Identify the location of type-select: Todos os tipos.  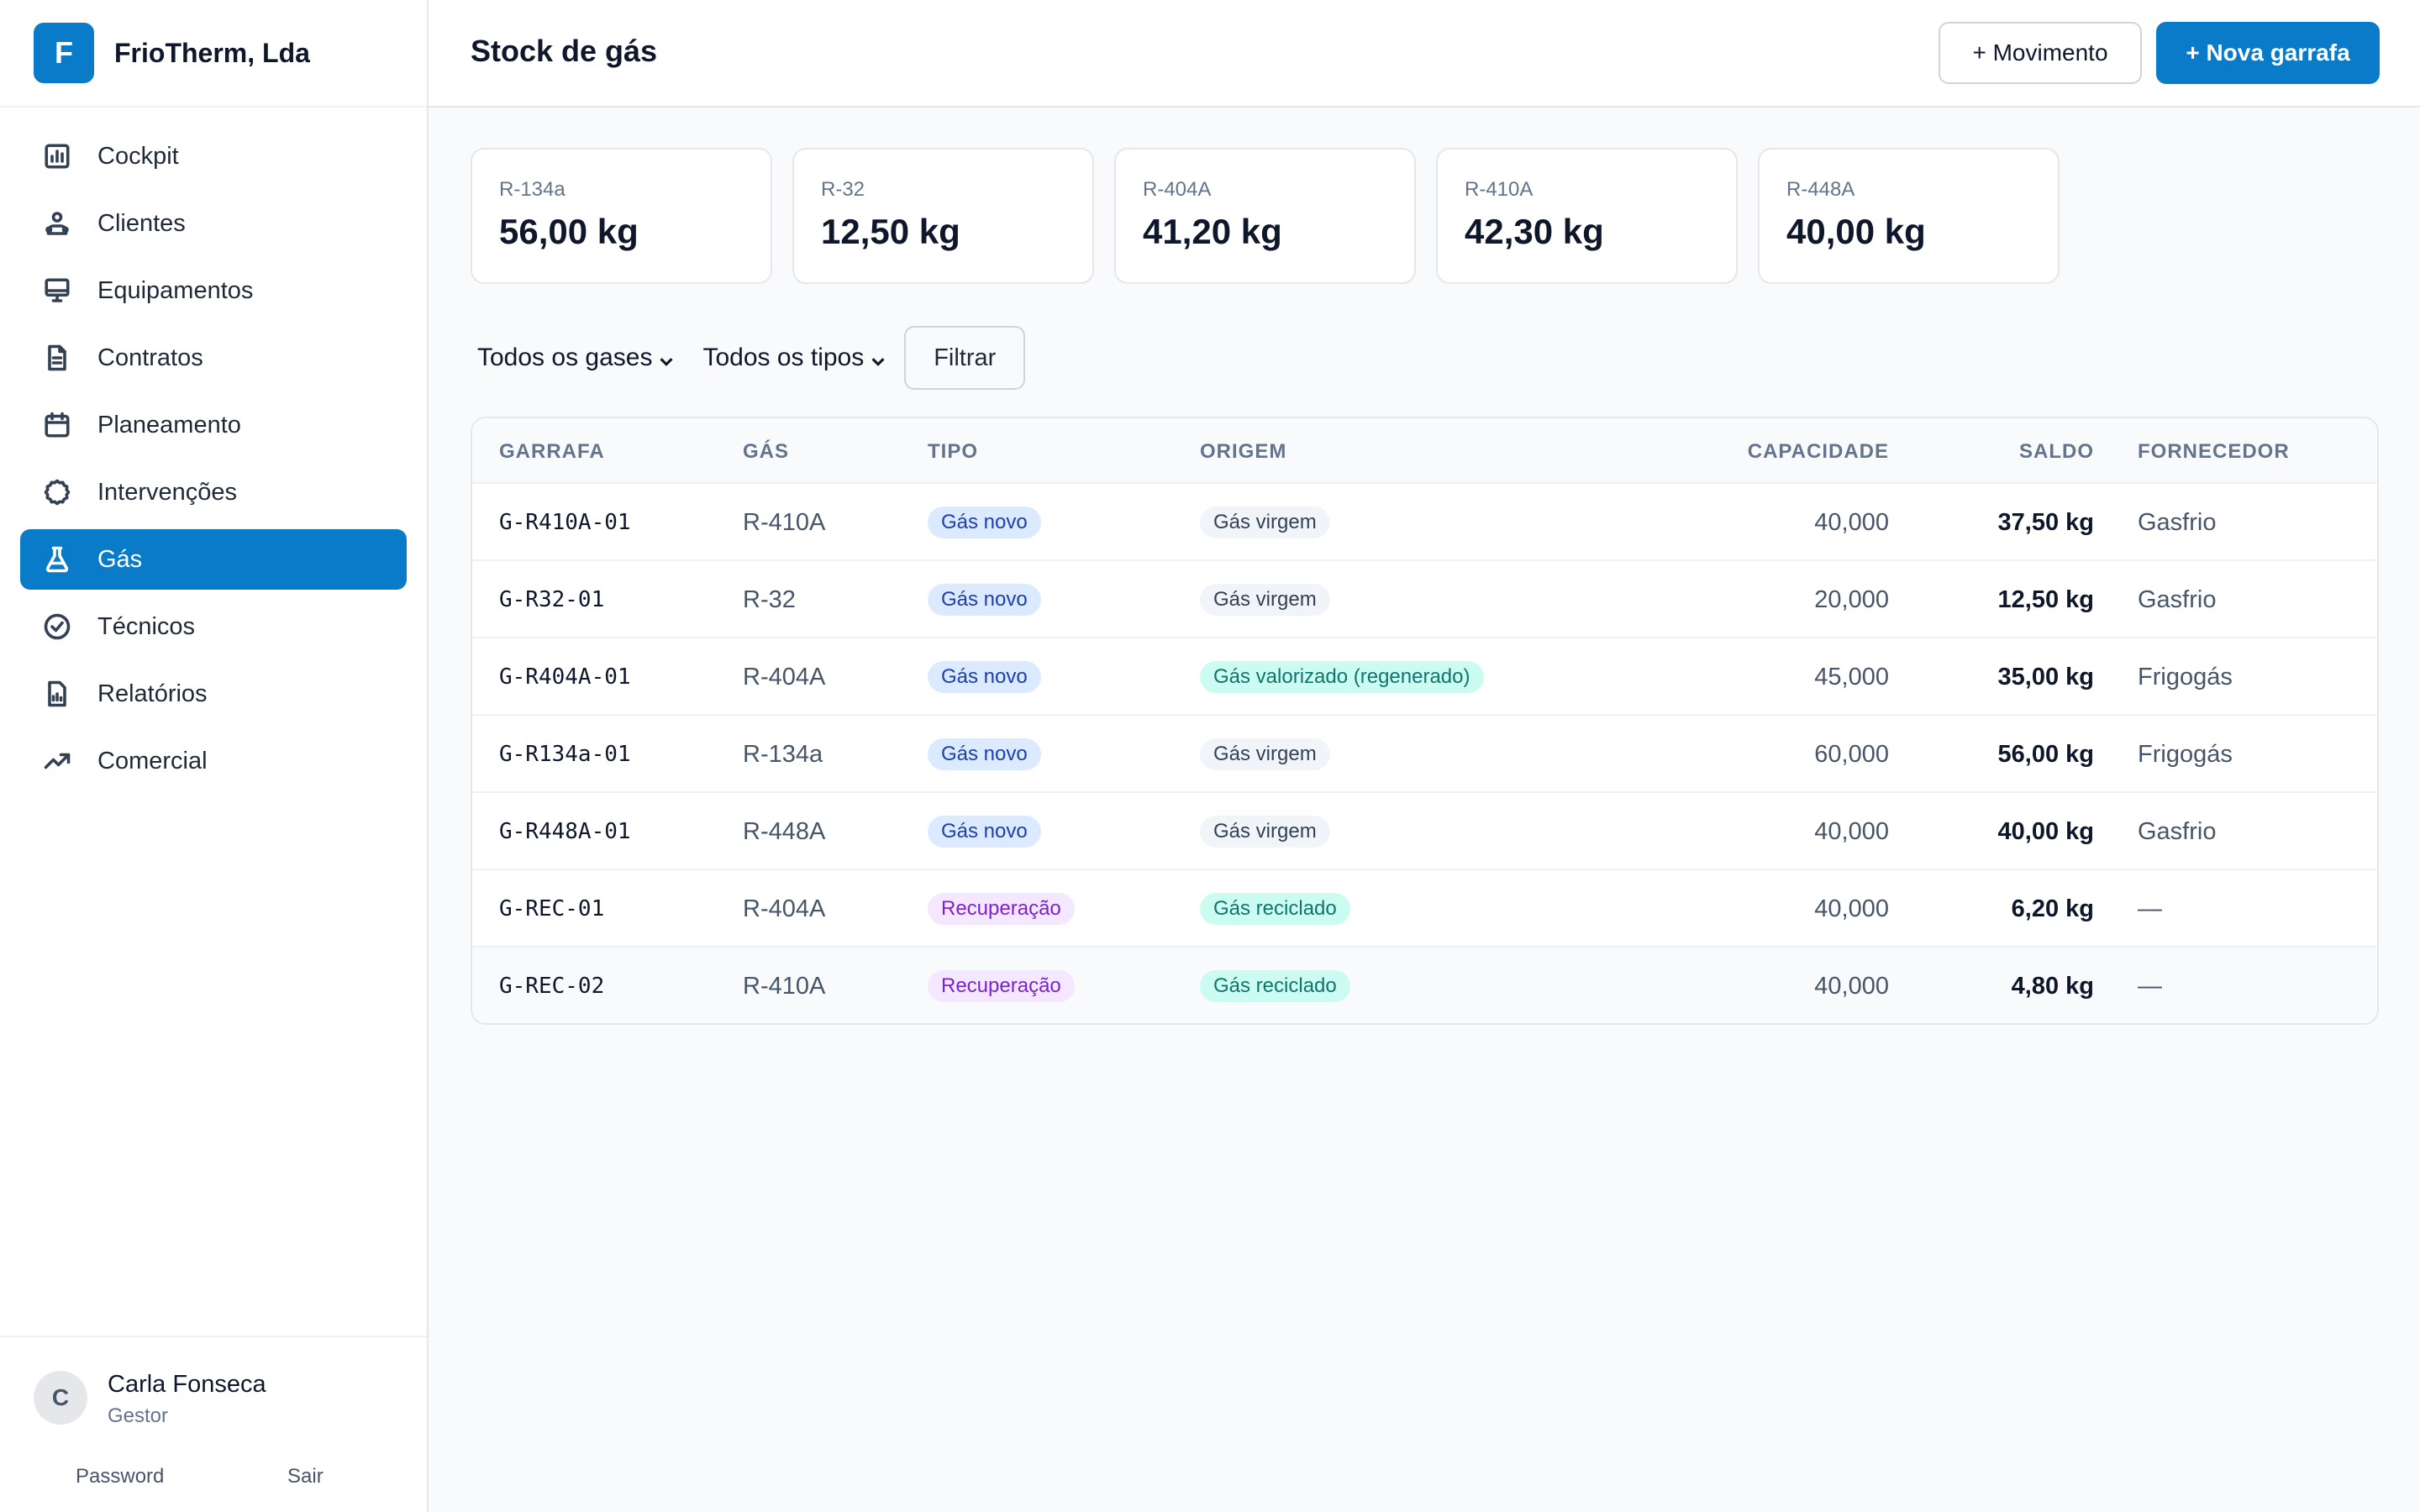
(795, 358).